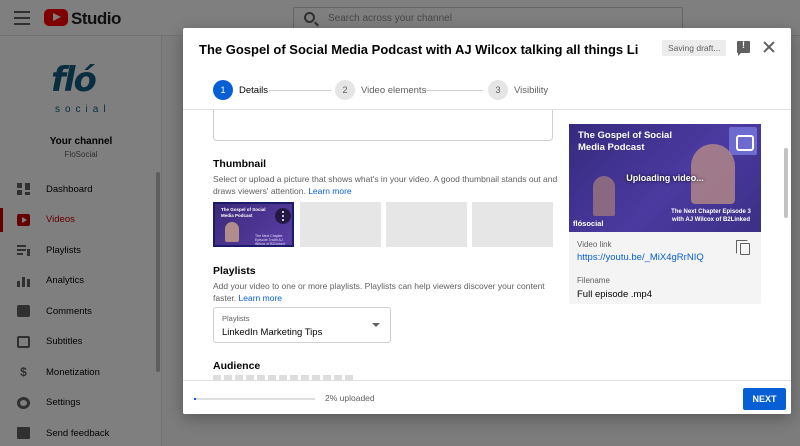 This screenshot has width=800, height=446. I want to click on close-icon, so click(769, 47).